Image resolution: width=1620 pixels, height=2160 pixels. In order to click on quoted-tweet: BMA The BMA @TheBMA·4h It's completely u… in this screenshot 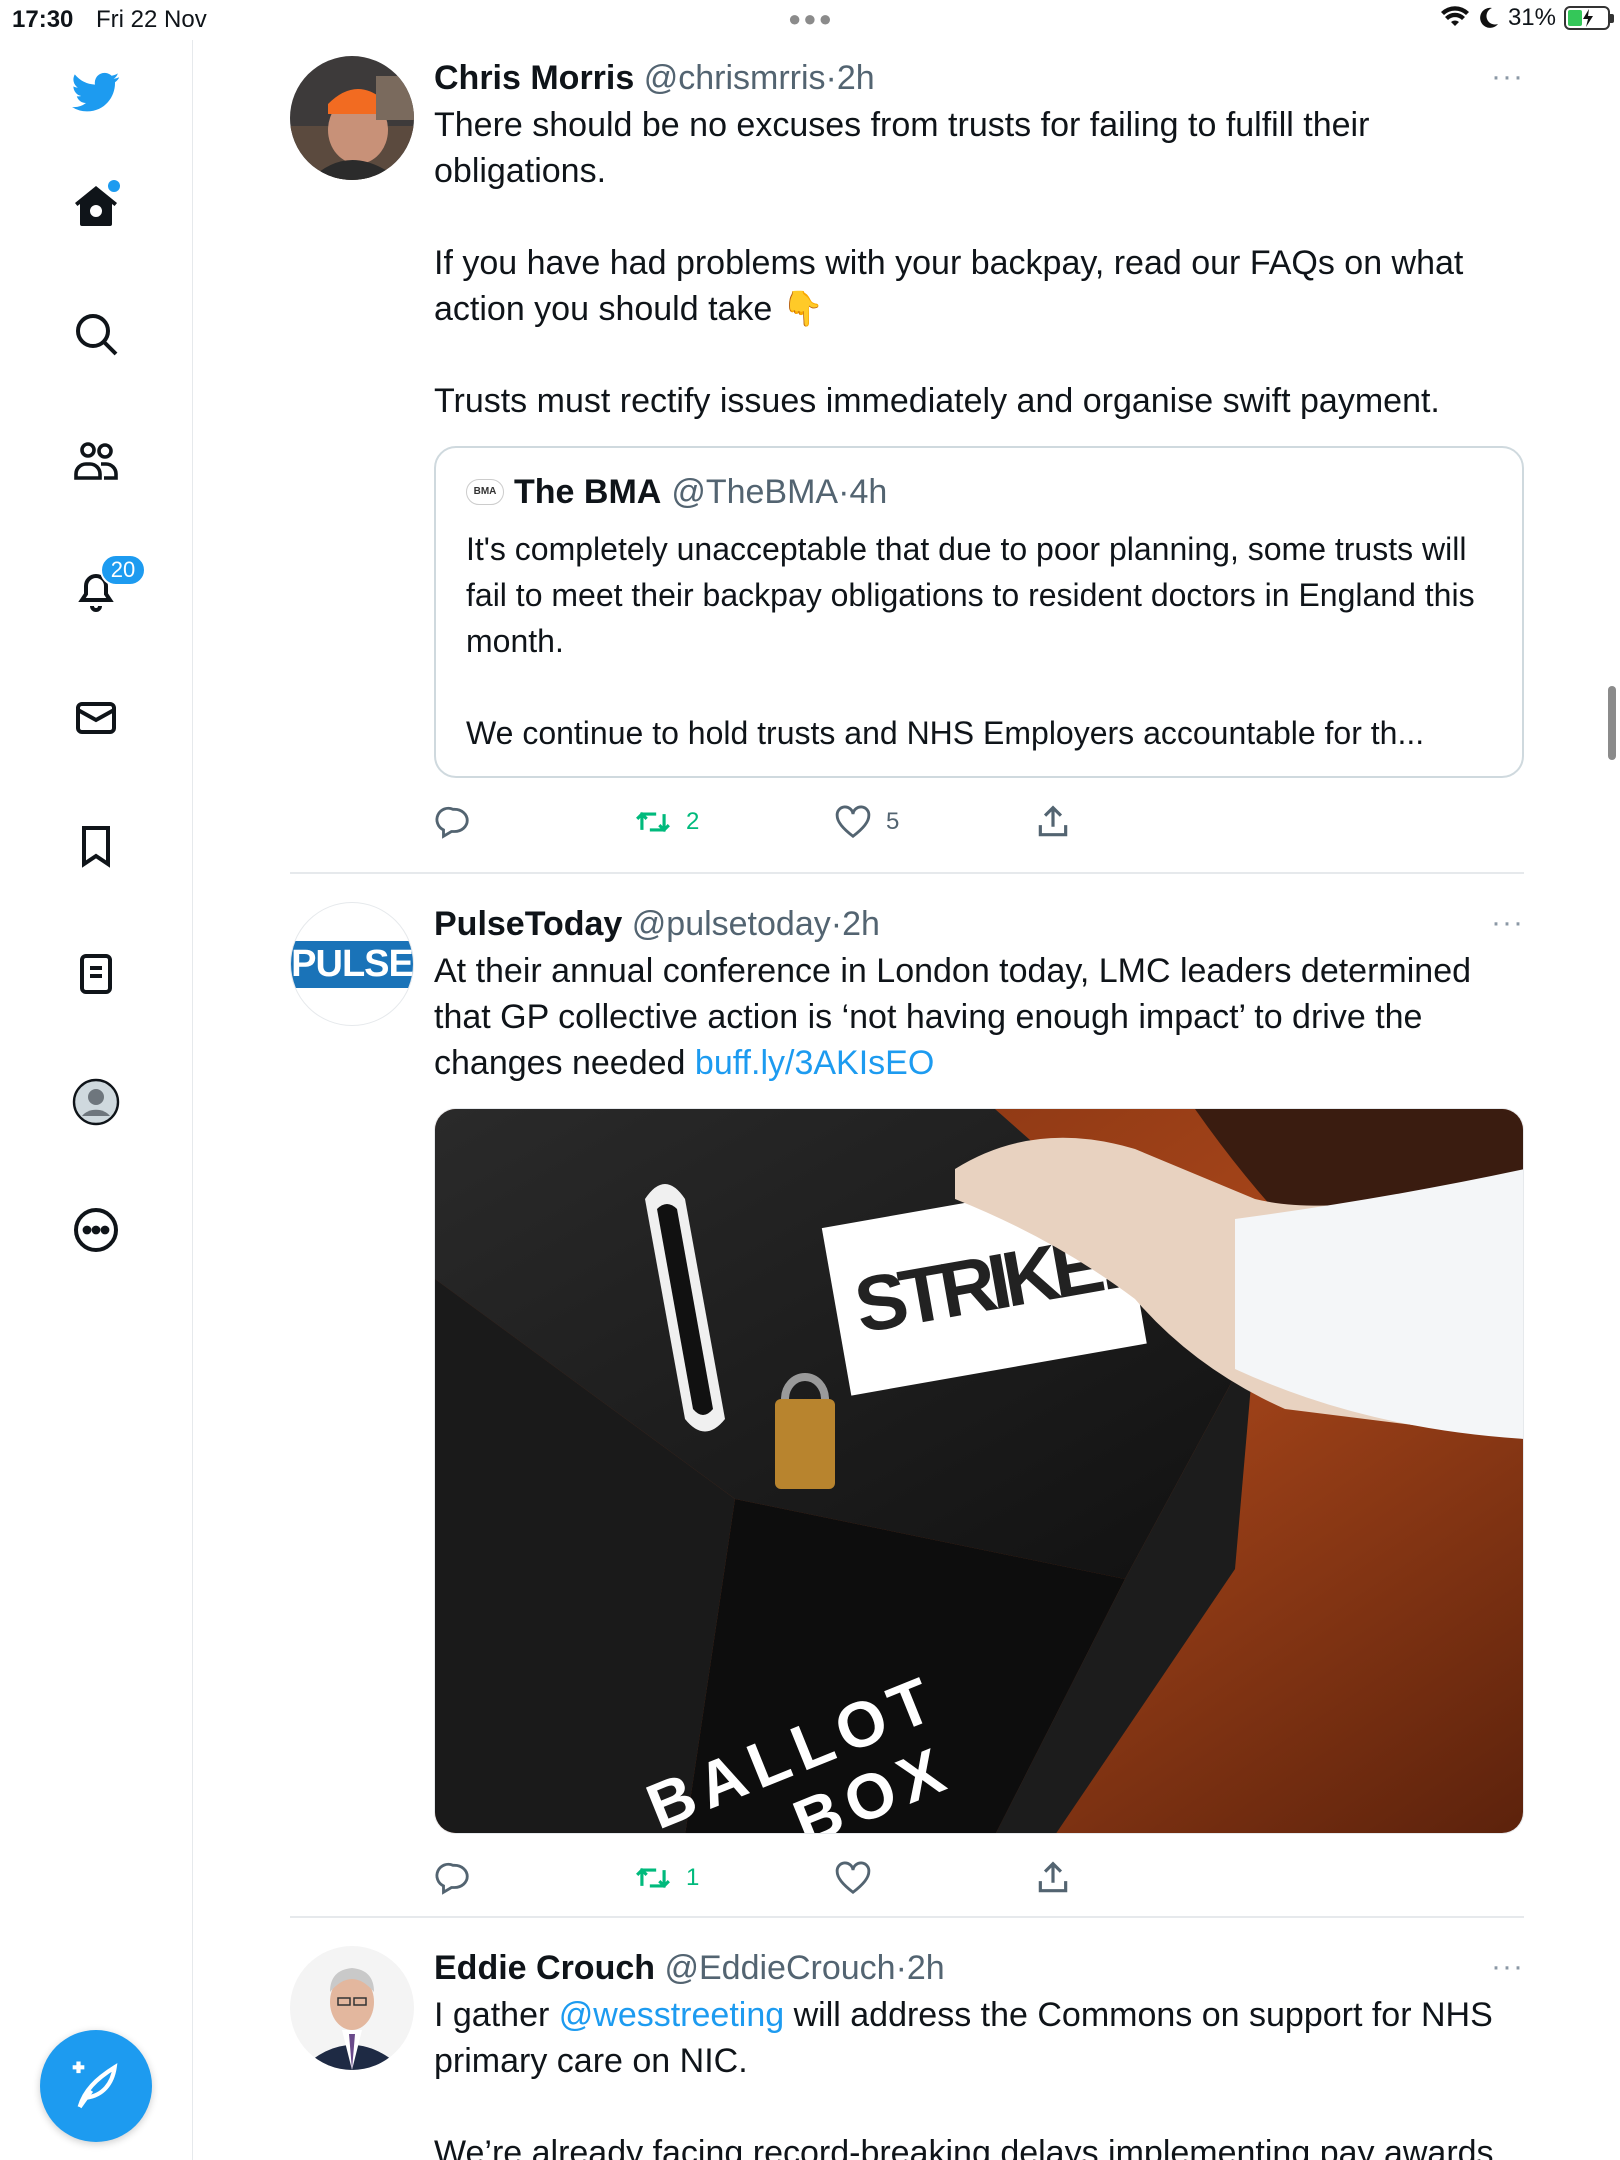, I will do `click(979, 612)`.